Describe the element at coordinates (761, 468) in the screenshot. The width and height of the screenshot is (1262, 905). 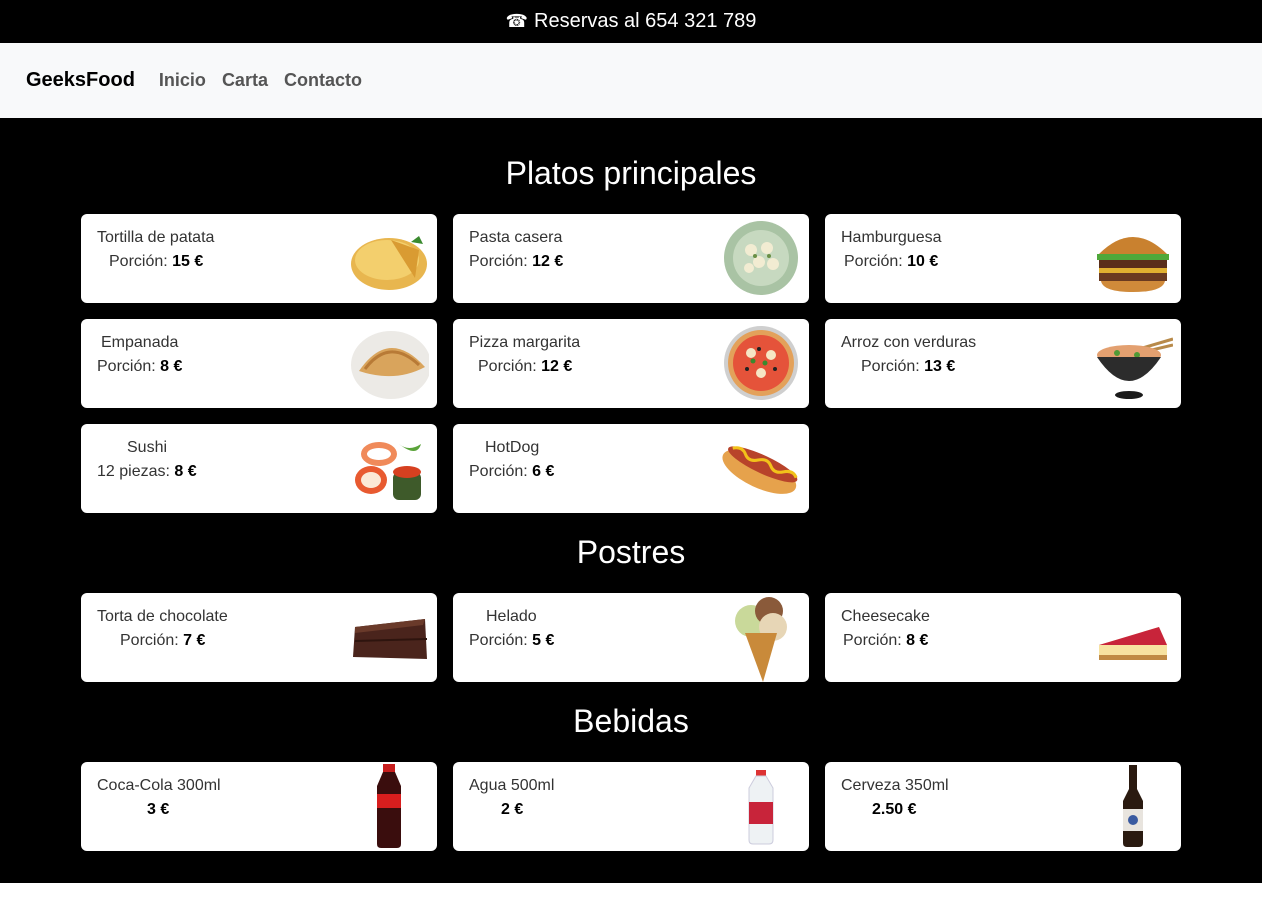
I see `hotdog-image` at that location.